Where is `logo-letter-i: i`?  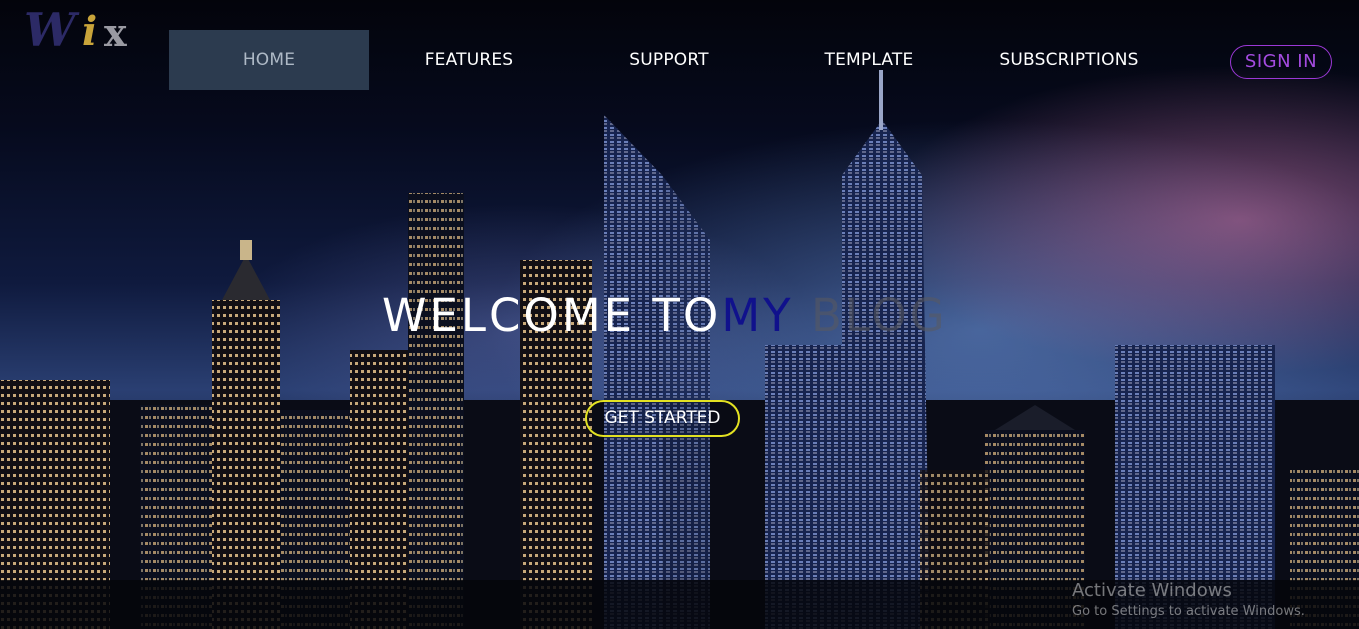
logo-letter-i: i is located at coordinates (90, 31).